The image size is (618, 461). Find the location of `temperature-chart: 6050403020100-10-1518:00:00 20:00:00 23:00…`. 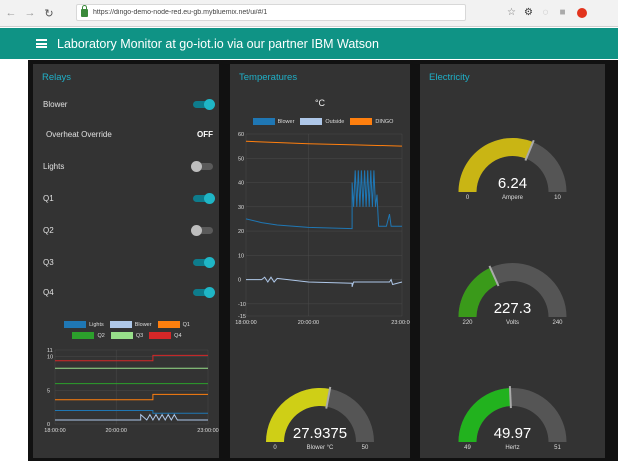

temperature-chart: 6050403020100-10-1518:00:00 20:00:00 23:00… is located at coordinates (322, 229).